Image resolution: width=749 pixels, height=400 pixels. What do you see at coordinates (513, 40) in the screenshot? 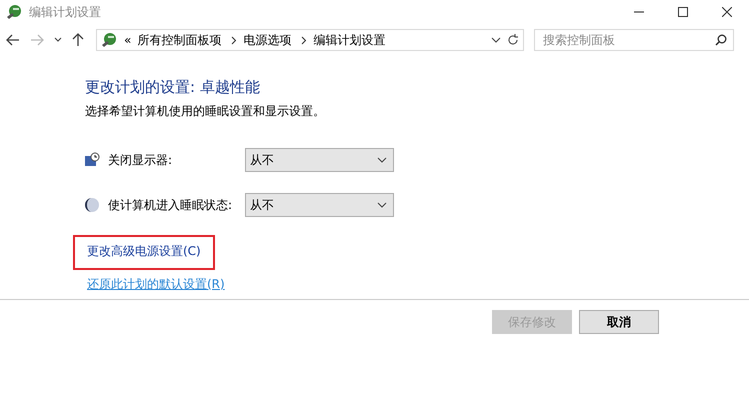
I see `refresh-icon` at bounding box center [513, 40].